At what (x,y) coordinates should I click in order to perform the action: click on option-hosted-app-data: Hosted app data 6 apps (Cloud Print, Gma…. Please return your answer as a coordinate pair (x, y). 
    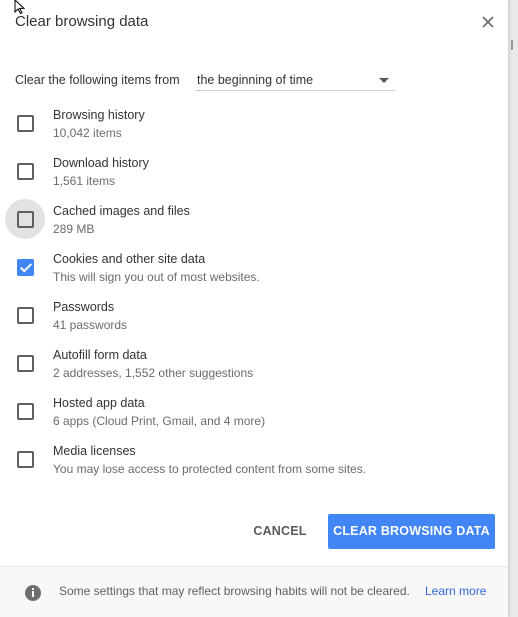
    Looking at the image, I should click on (254, 416).